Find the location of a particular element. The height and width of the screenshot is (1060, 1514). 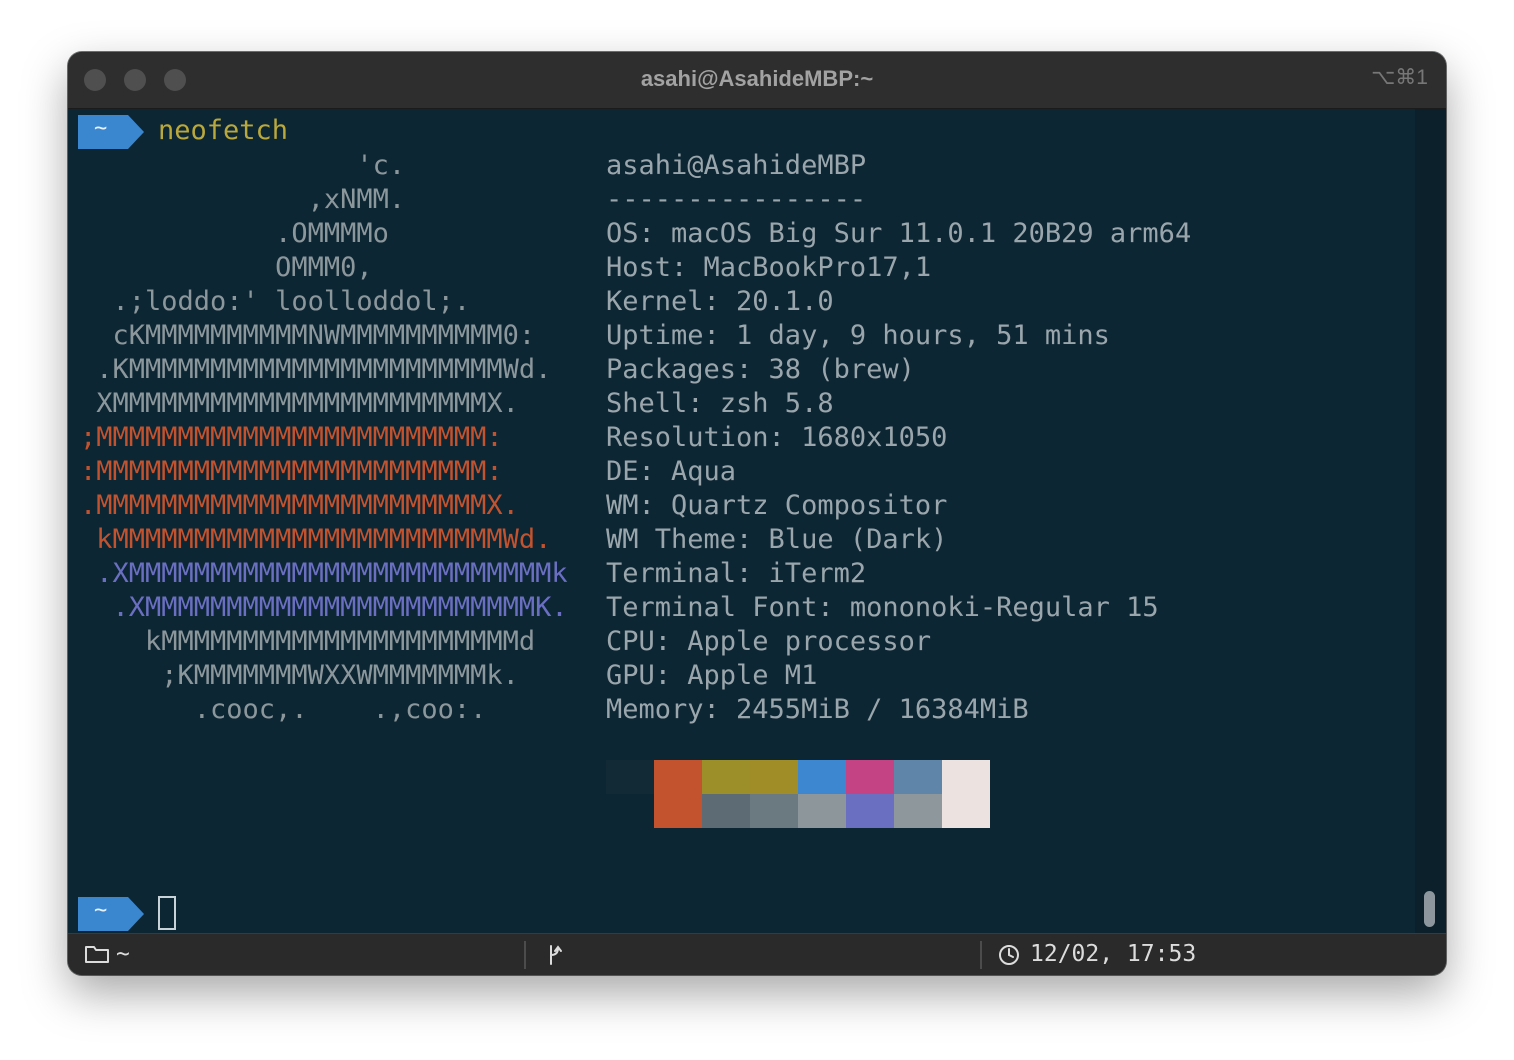

status-datetime: 12/02, 17:53 is located at coordinates (1113, 954).